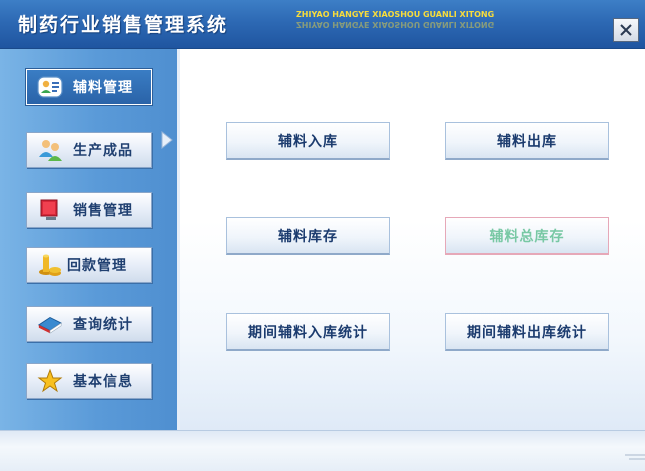 This screenshot has width=645, height=471. What do you see at coordinates (527, 332) in the screenshot?
I see `period-aux-outbound-stats-button: 期间辅料出库统计` at bounding box center [527, 332].